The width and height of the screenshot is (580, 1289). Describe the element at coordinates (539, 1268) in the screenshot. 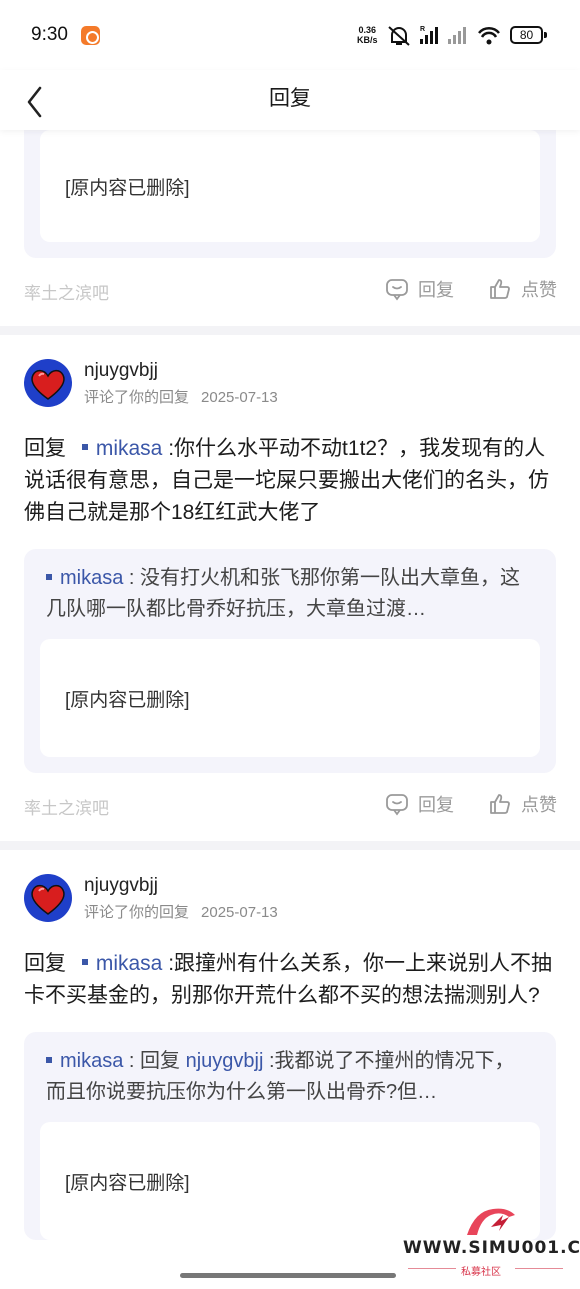

I see `watermark-rule-right` at that location.